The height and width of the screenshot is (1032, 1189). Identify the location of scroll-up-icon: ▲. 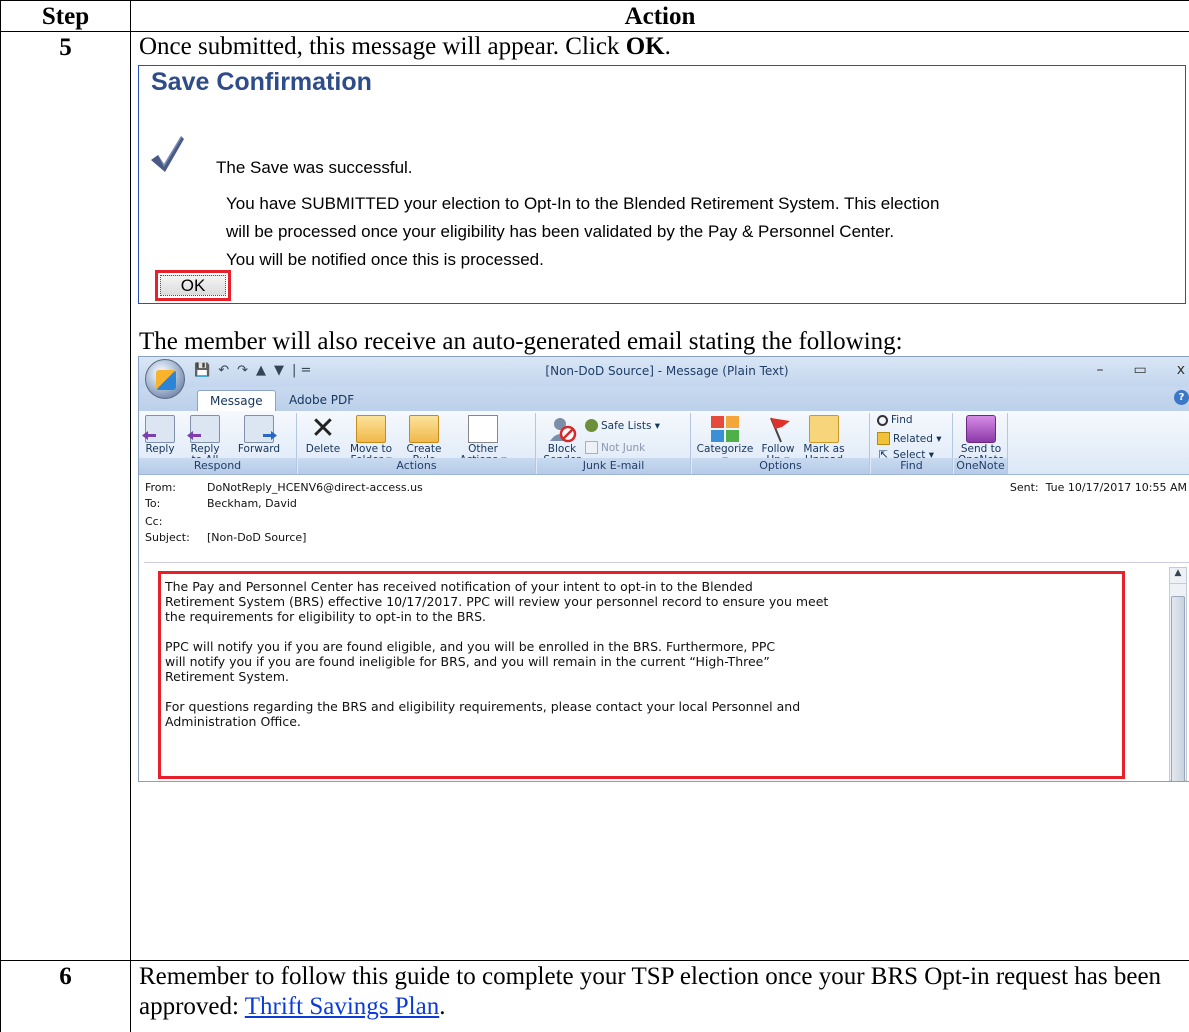
(1178, 576).